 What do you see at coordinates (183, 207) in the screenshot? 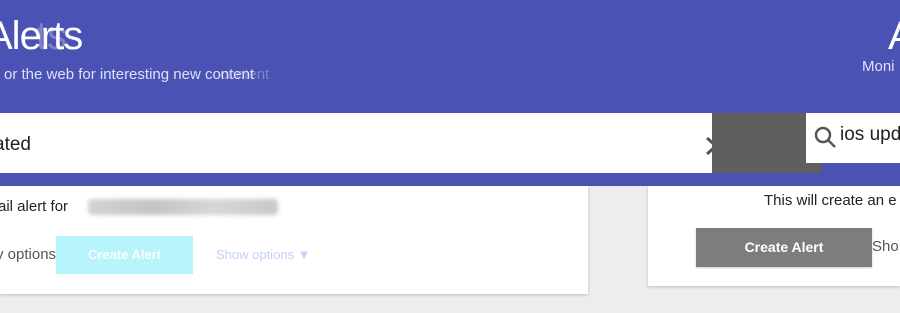
I see `blurred-email` at bounding box center [183, 207].